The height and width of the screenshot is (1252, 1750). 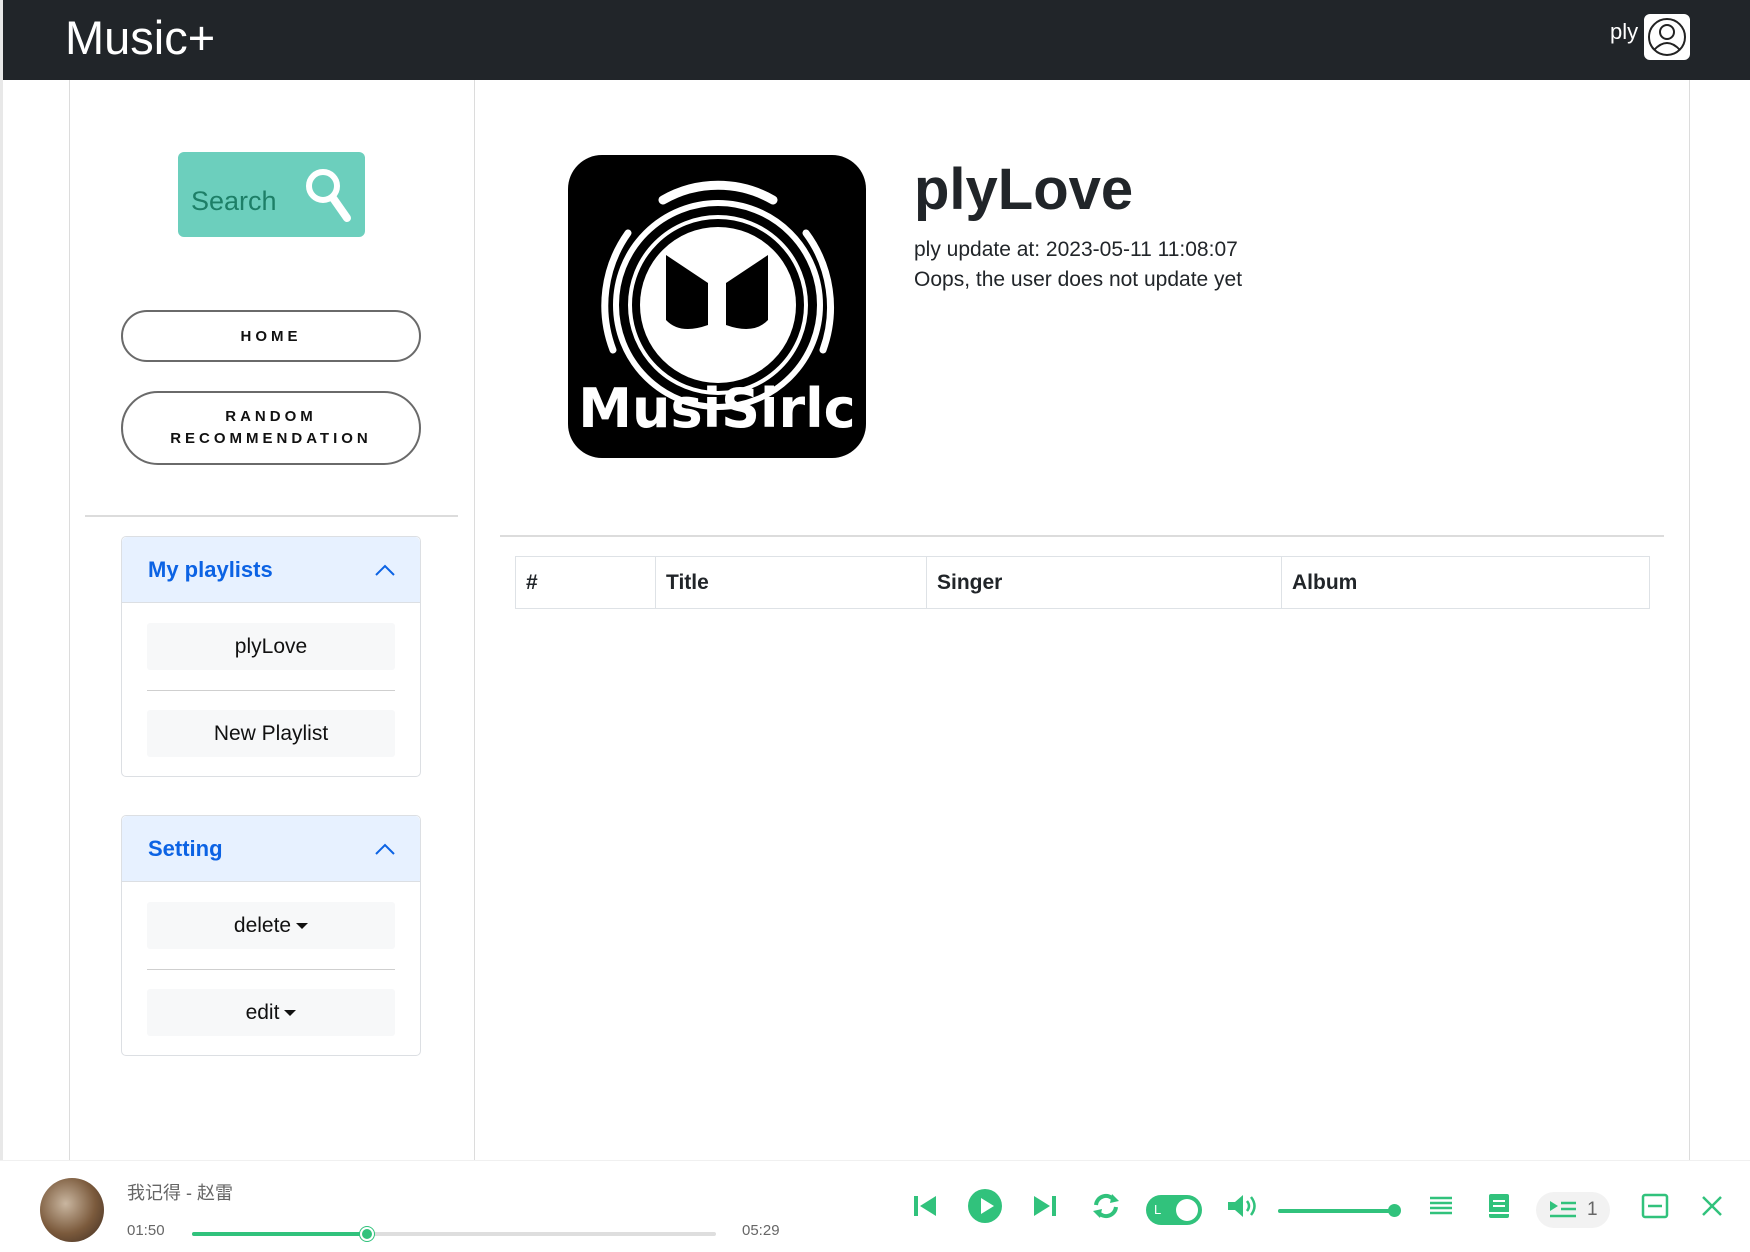 I want to click on volume-icon, so click(x=1243, y=1206).